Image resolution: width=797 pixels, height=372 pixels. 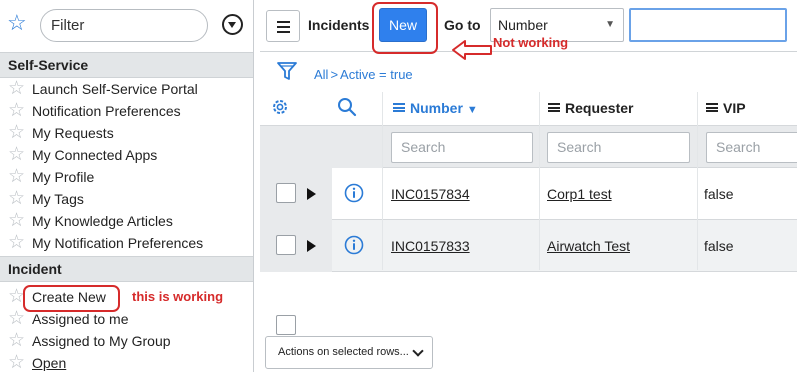 What do you see at coordinates (376, 74) in the screenshot?
I see `breadcrumb-condition: Active = true` at bounding box center [376, 74].